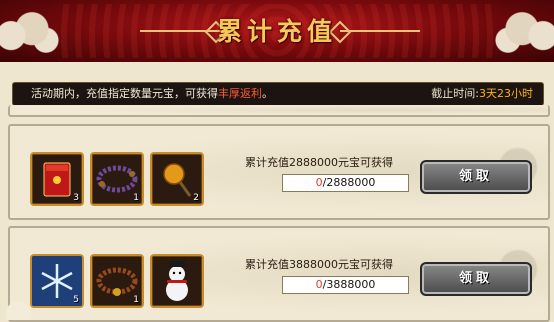  Describe the element at coordinates (240, 93) in the screenshot. I see `event-description-highlight: 丰厚返利` at that location.